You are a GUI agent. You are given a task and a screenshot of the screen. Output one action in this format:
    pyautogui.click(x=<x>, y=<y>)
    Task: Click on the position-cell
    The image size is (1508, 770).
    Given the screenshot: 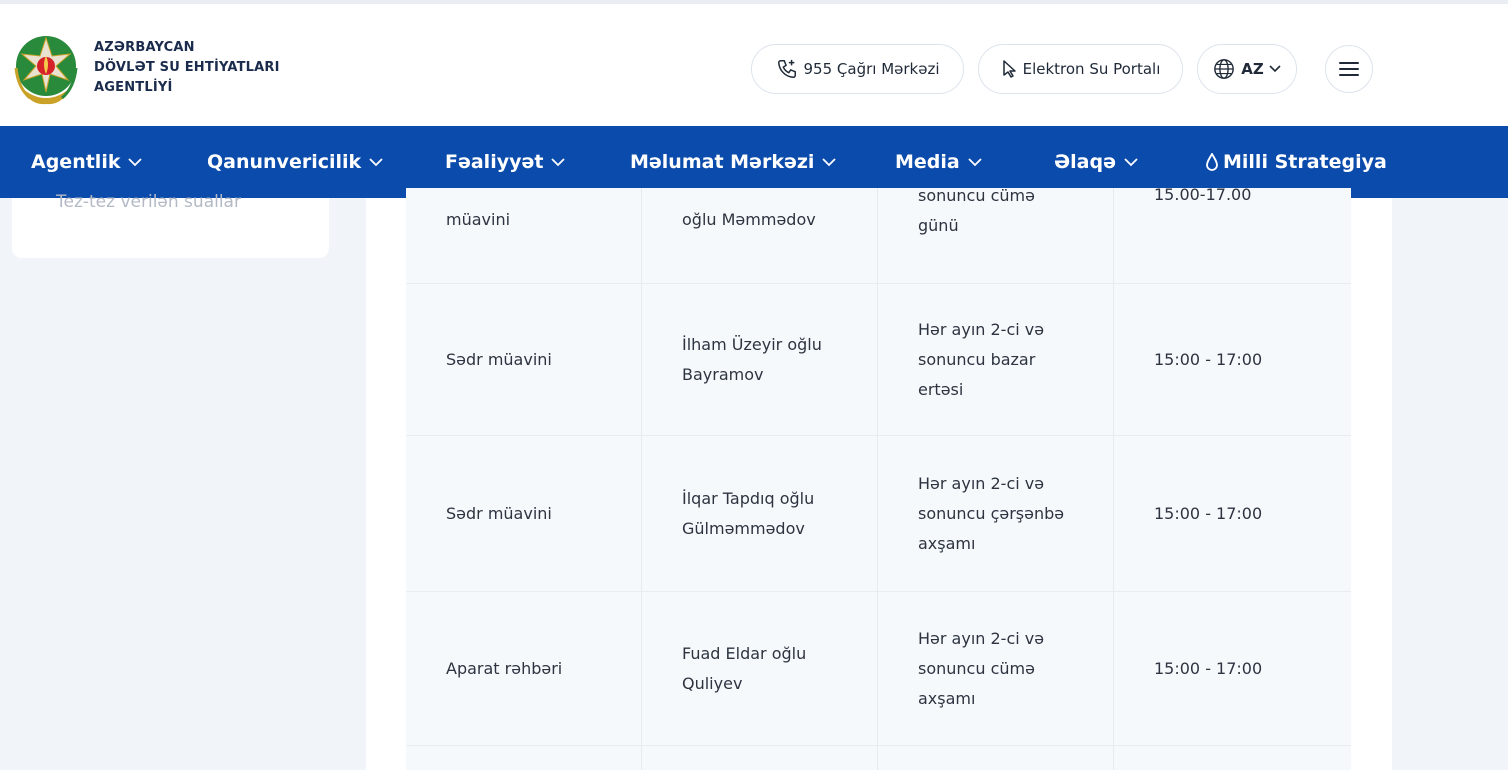 What is the action you would take?
    pyautogui.click(x=524, y=758)
    